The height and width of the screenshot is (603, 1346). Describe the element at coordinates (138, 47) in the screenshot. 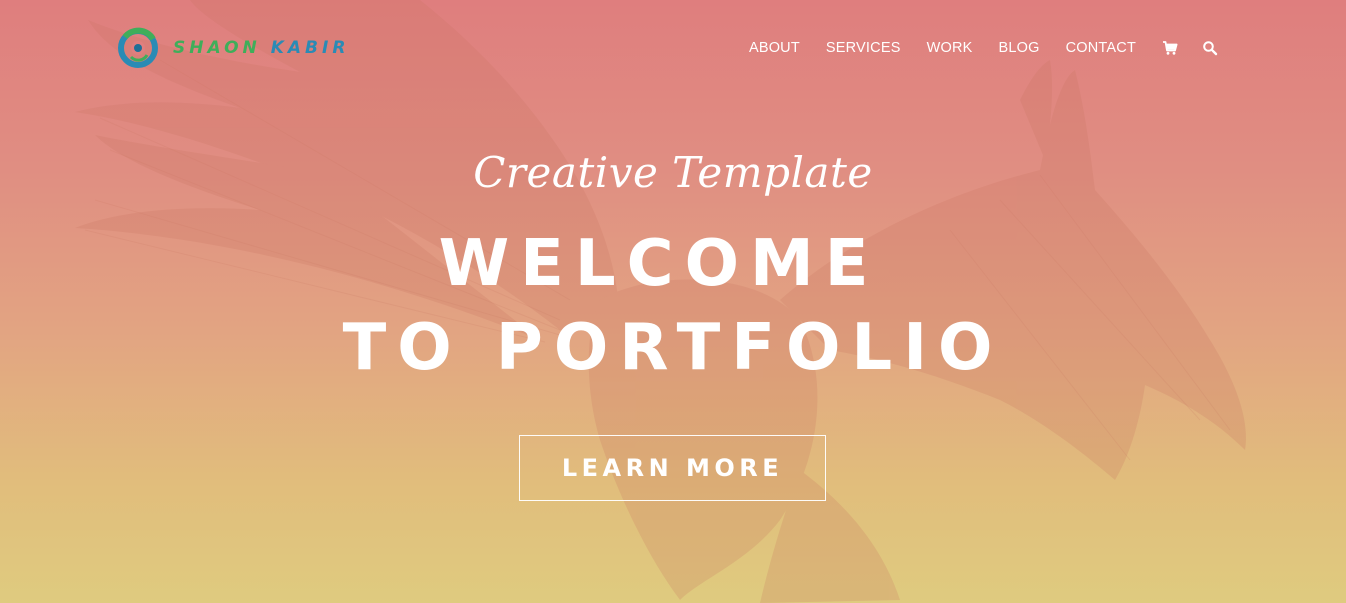

I see `logo-swirl-icon` at that location.